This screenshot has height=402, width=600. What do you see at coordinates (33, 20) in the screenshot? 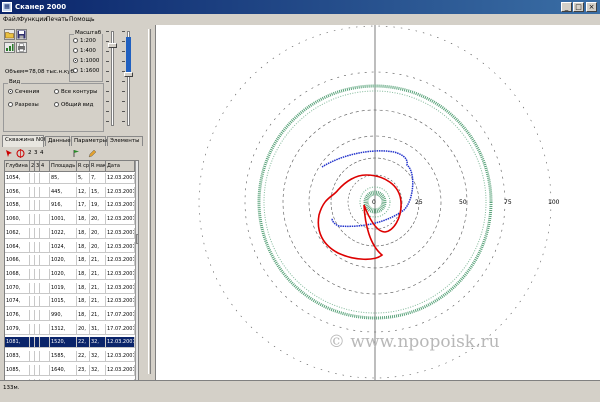
I see `menu-functions: Функции` at bounding box center [33, 20].